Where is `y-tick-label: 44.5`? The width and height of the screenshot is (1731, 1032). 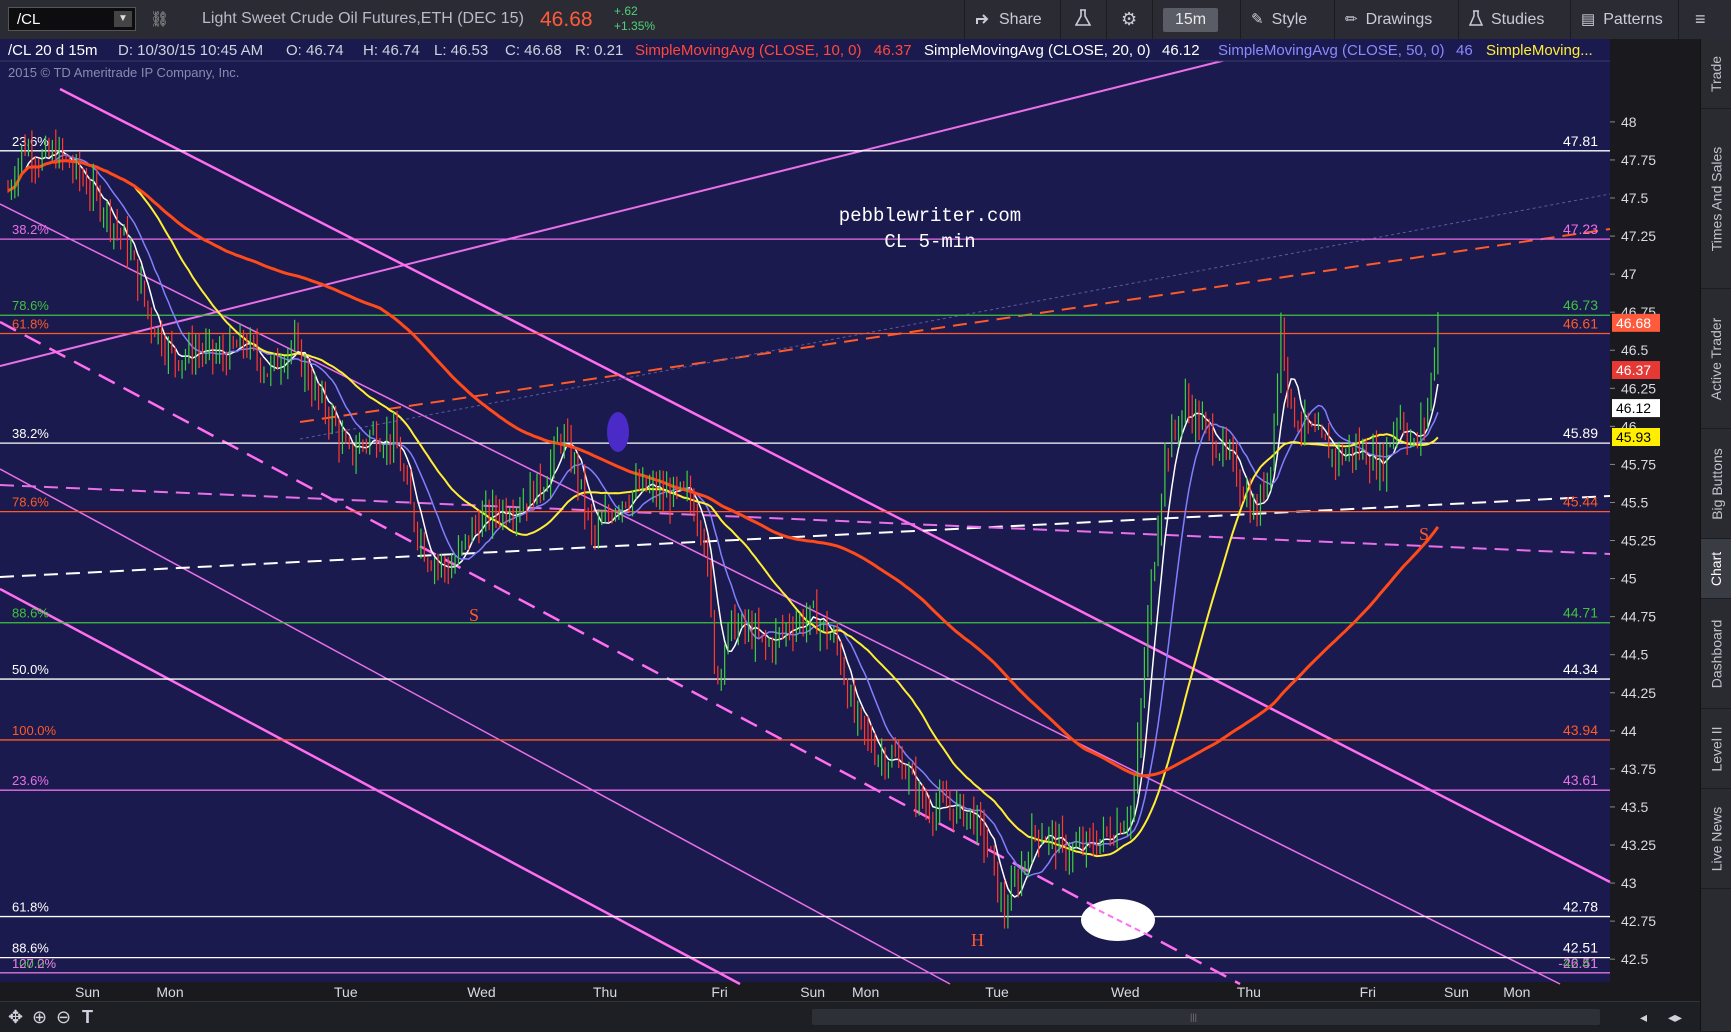
y-tick-label: 44.5 is located at coordinates (1634, 655).